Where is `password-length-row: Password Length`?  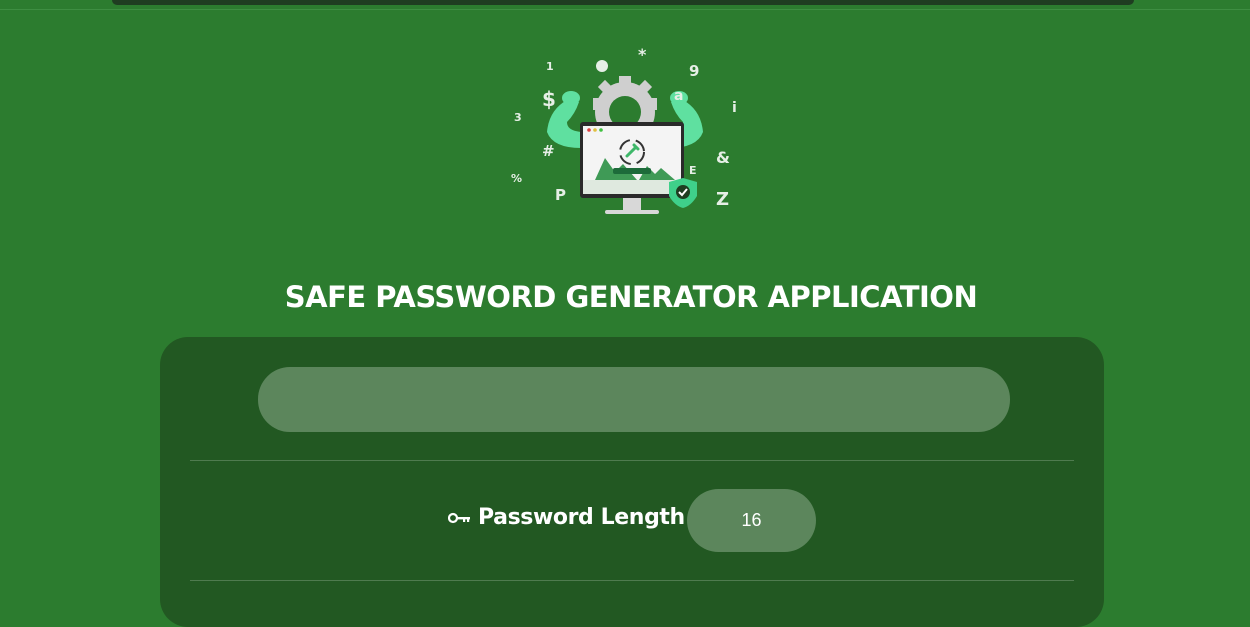 password-length-row: Password Length is located at coordinates (632, 521).